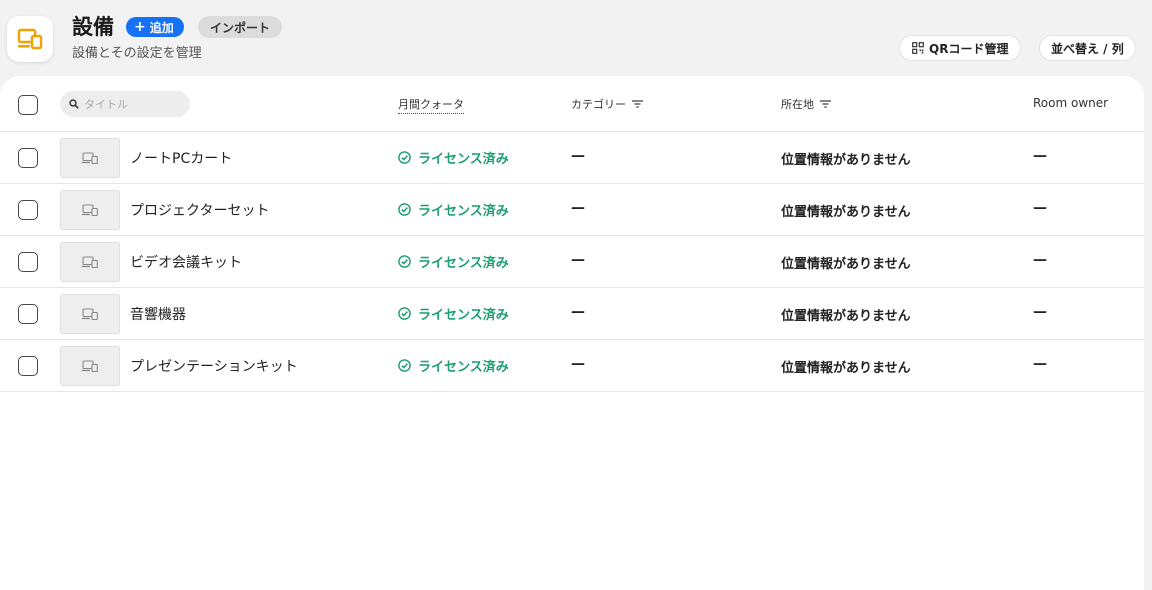 The image size is (1152, 590). What do you see at coordinates (140, 27) in the screenshot?
I see `plus-icon: +` at bounding box center [140, 27].